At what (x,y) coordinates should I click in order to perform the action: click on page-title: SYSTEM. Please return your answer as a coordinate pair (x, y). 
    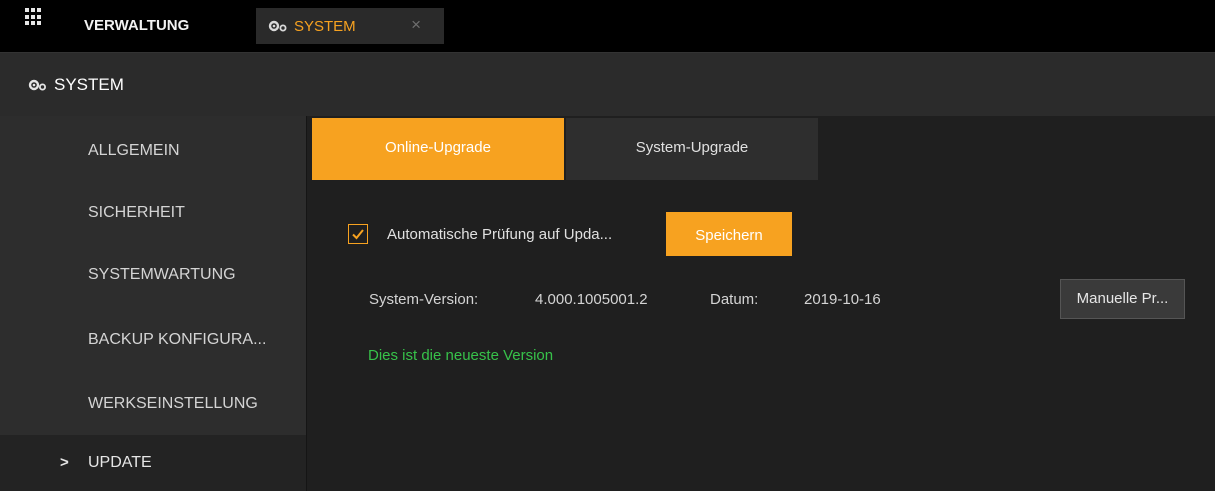
    Looking at the image, I should click on (89, 84).